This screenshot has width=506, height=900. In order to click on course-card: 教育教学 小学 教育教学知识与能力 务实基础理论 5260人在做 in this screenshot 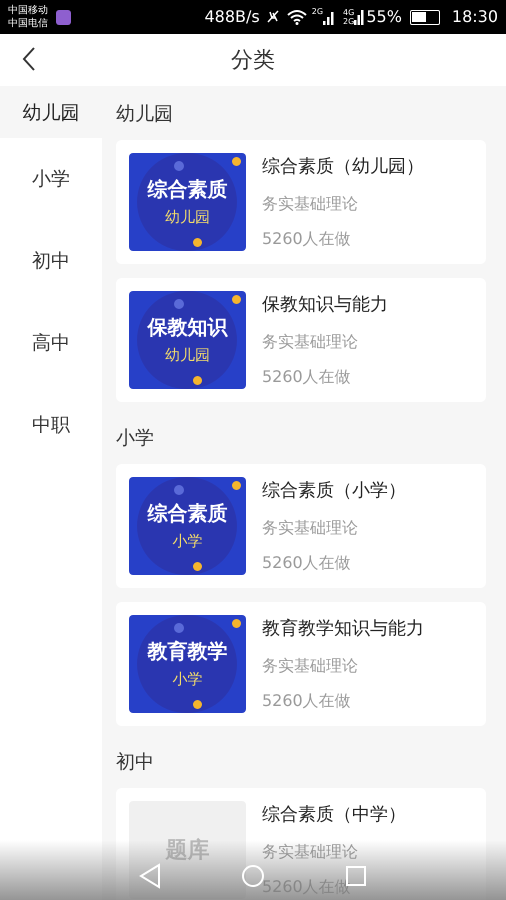, I will do `click(301, 664)`.